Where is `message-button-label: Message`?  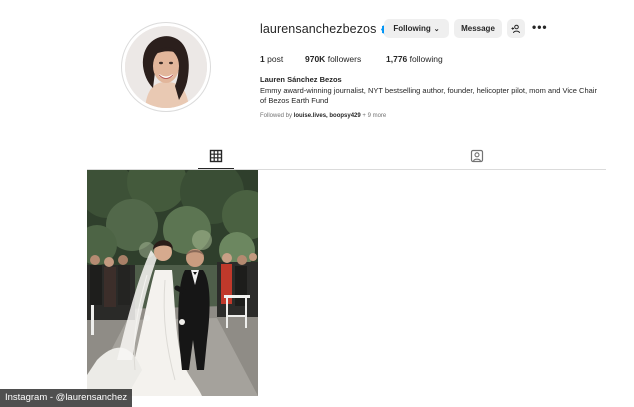 message-button-label: Message is located at coordinates (478, 28).